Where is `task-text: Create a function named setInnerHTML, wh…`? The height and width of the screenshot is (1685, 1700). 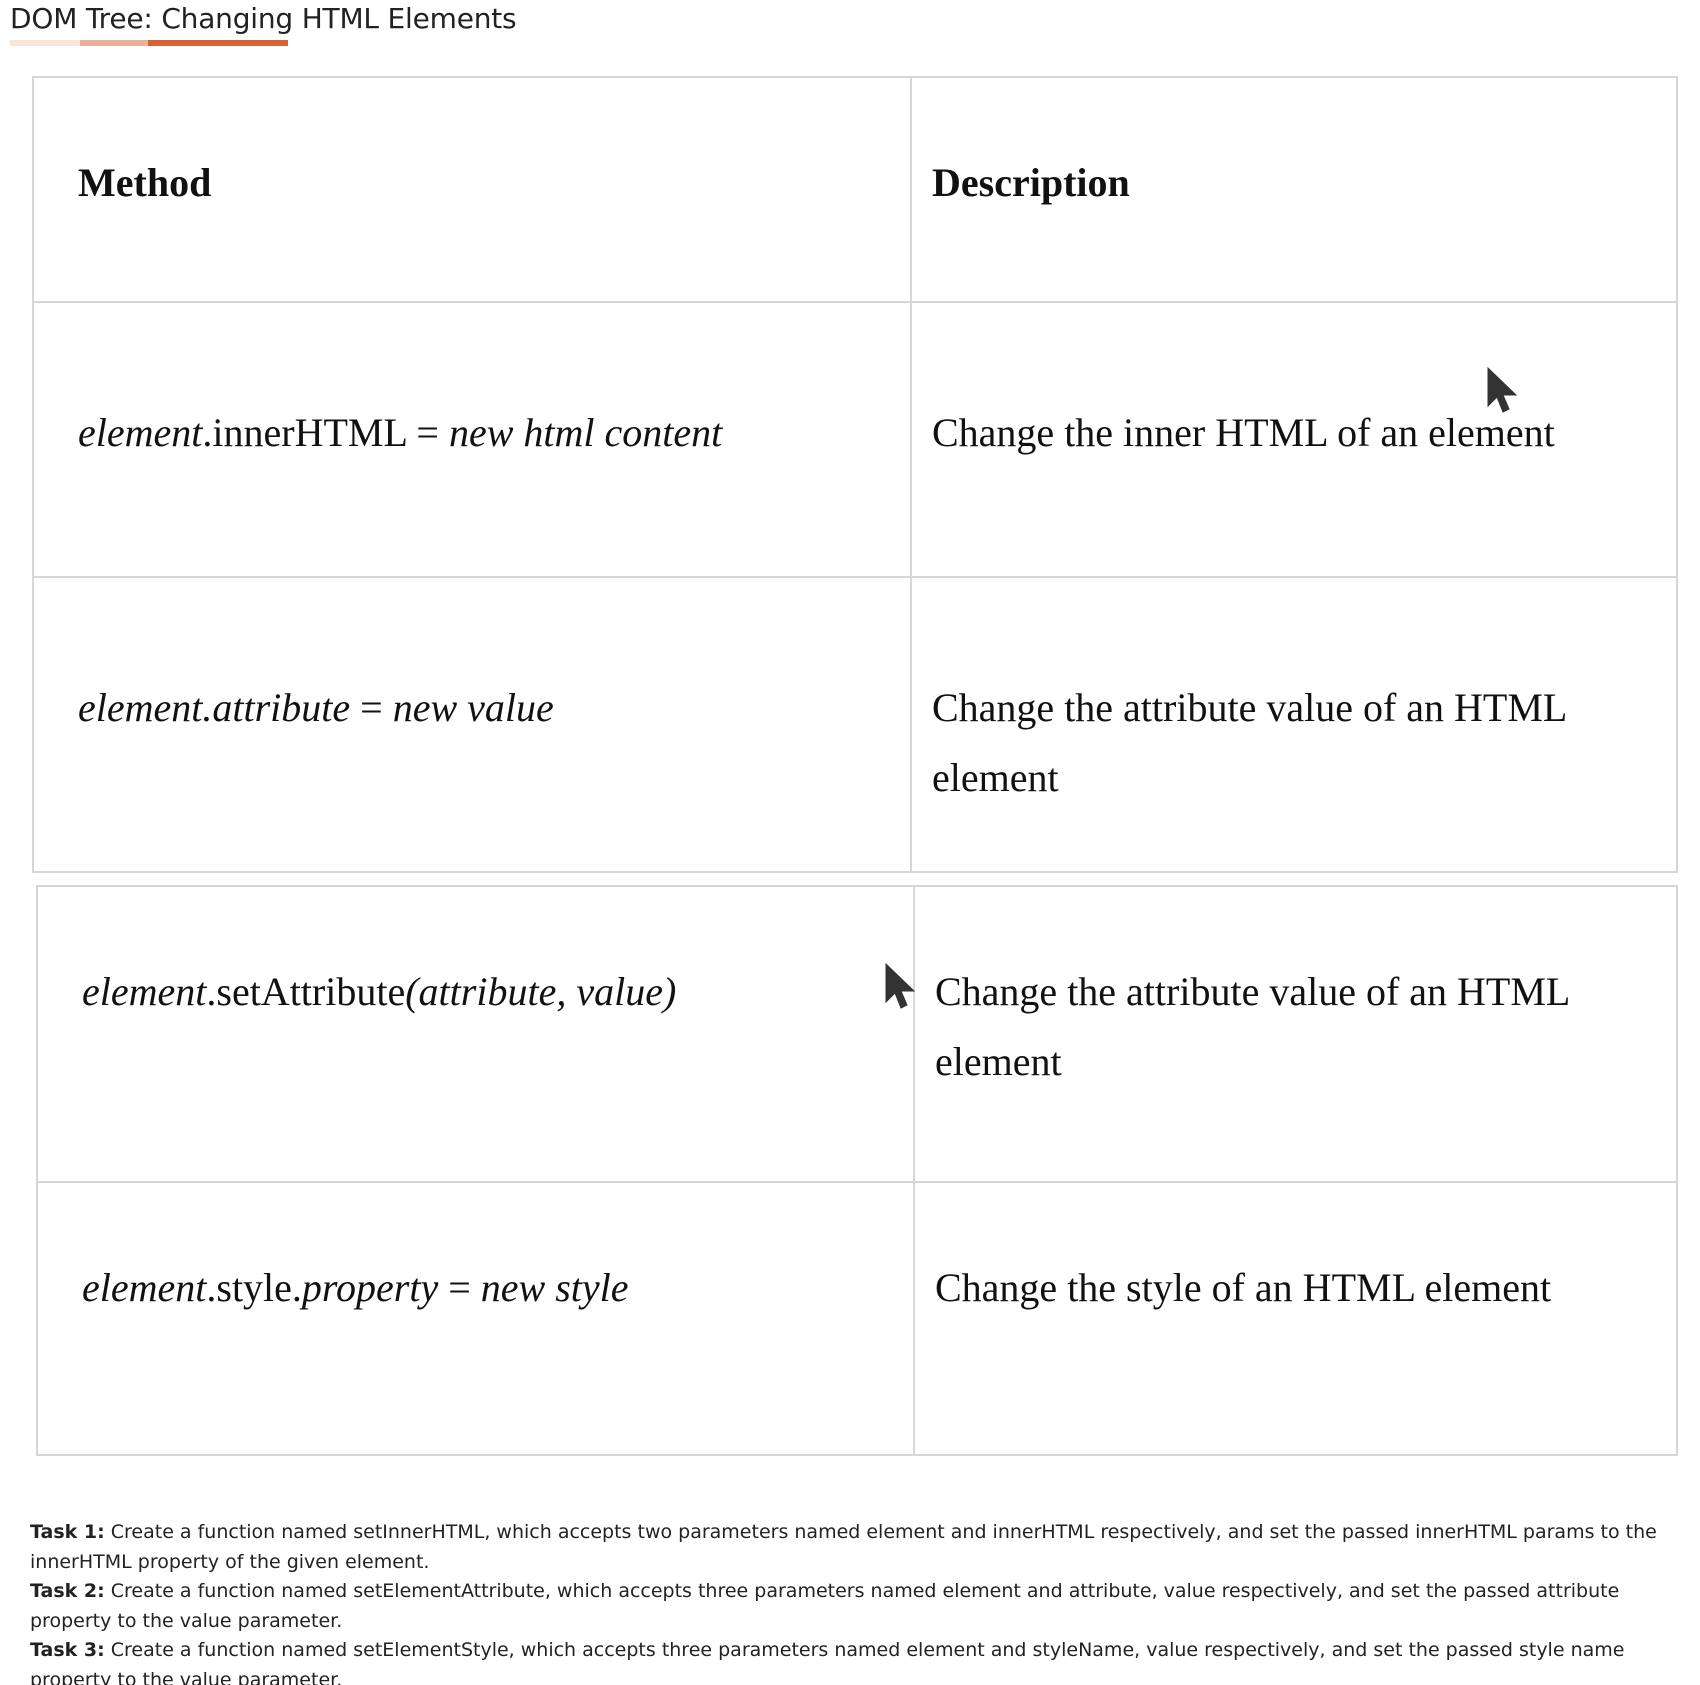
task-text: Create a function named setInnerHTML, wh… is located at coordinates (843, 1547).